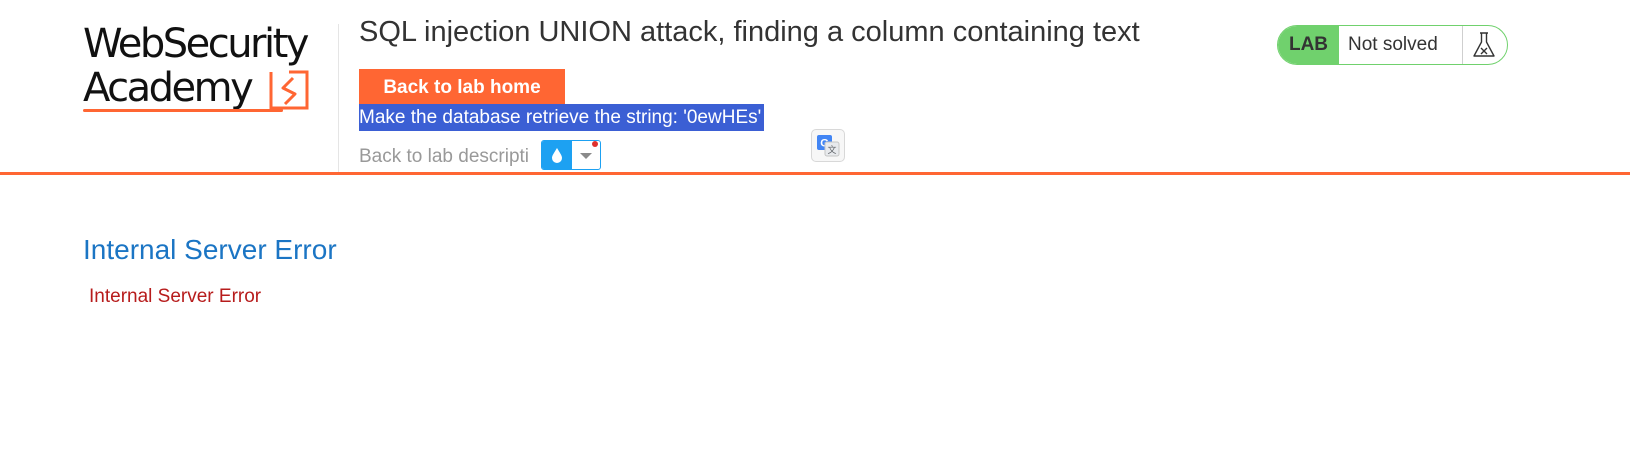 This screenshot has width=1630, height=462. Describe the element at coordinates (831, 150) in the screenshot. I see `svg-text: 文` at that location.